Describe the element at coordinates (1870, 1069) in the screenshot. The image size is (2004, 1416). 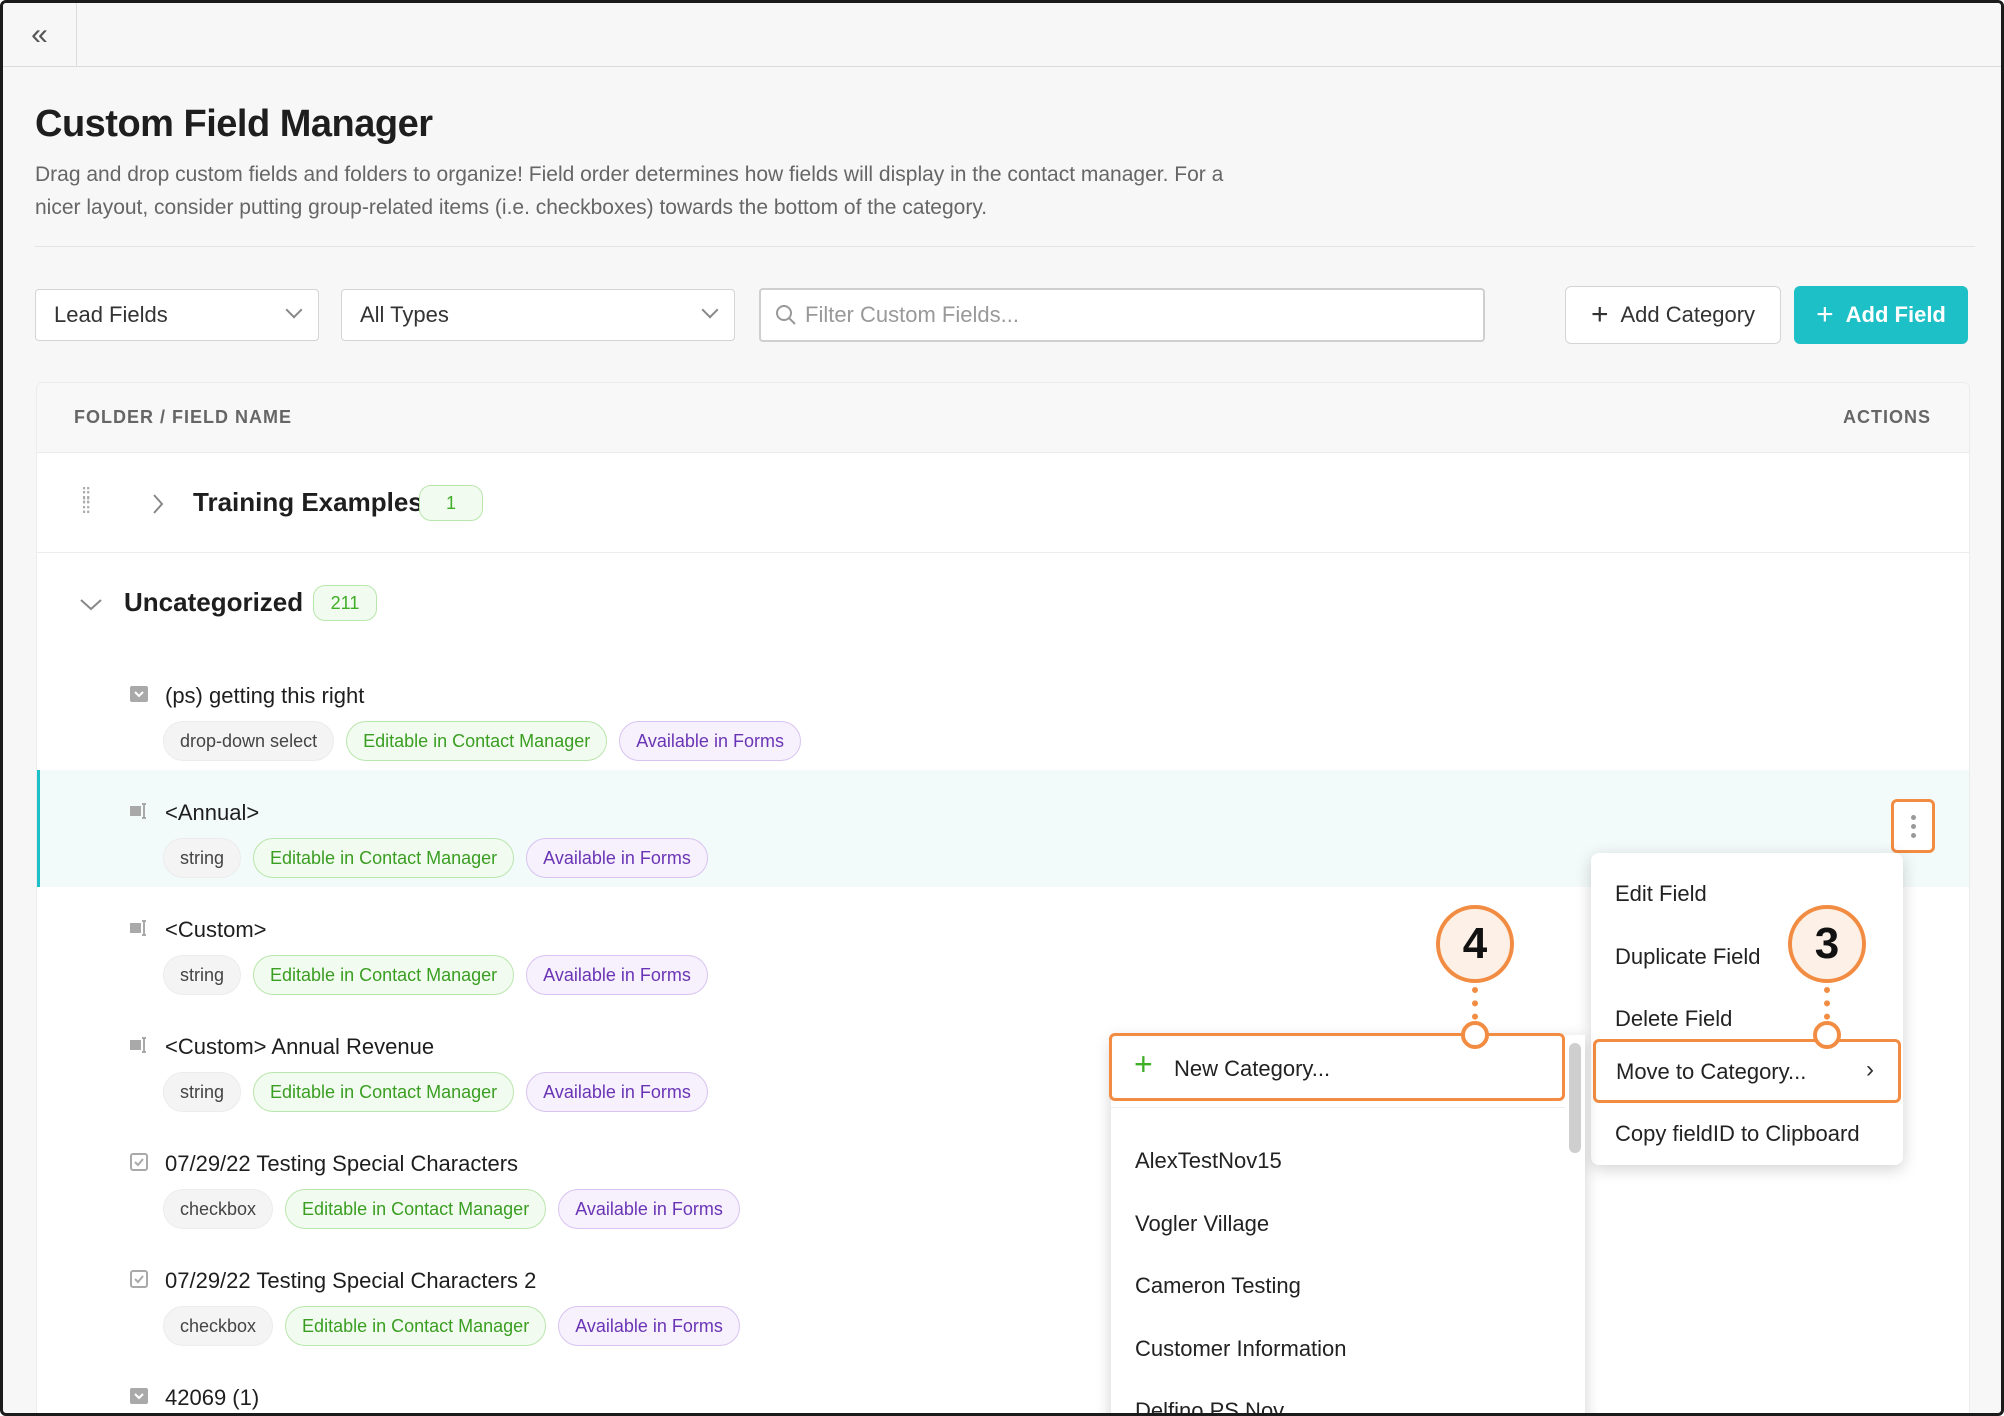
I see `chevron-right-icon: ›` at that location.